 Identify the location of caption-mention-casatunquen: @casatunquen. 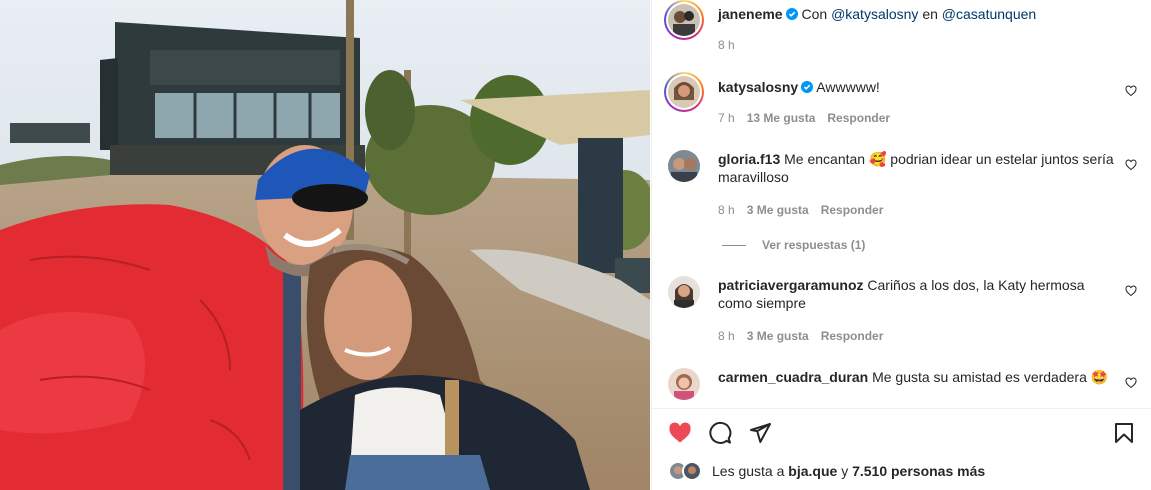
(989, 14).